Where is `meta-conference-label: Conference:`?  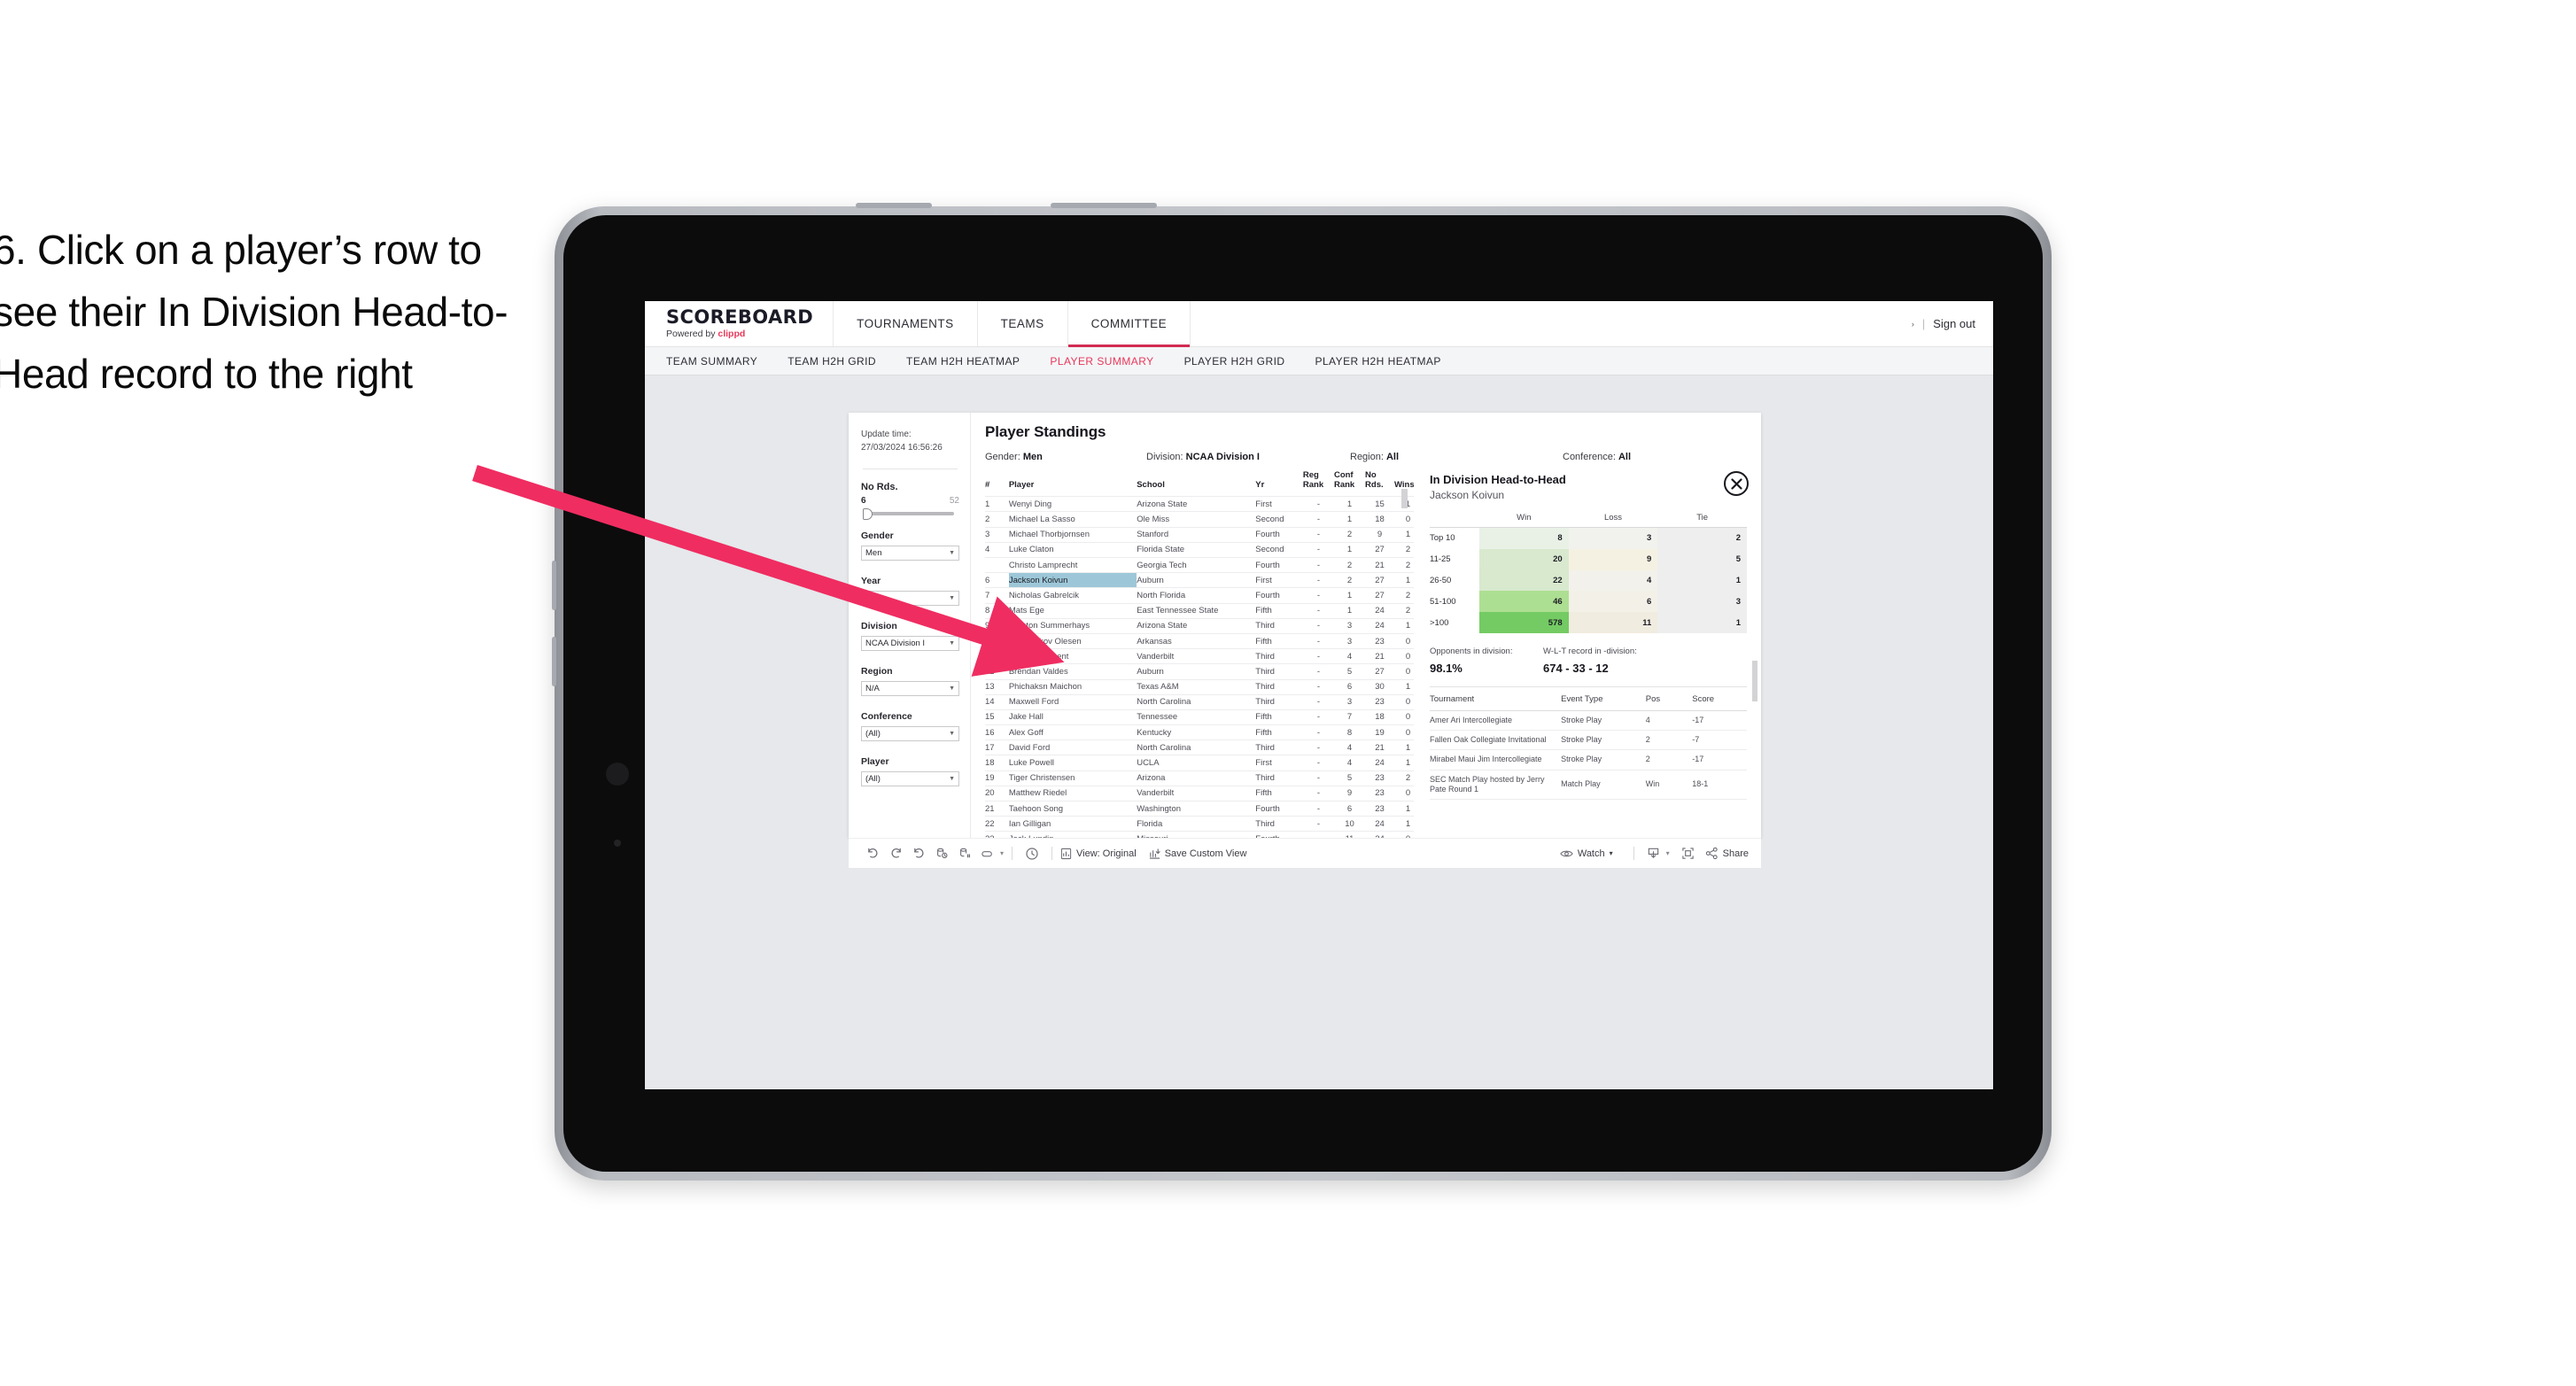 meta-conference-label: Conference: is located at coordinates (1590, 457).